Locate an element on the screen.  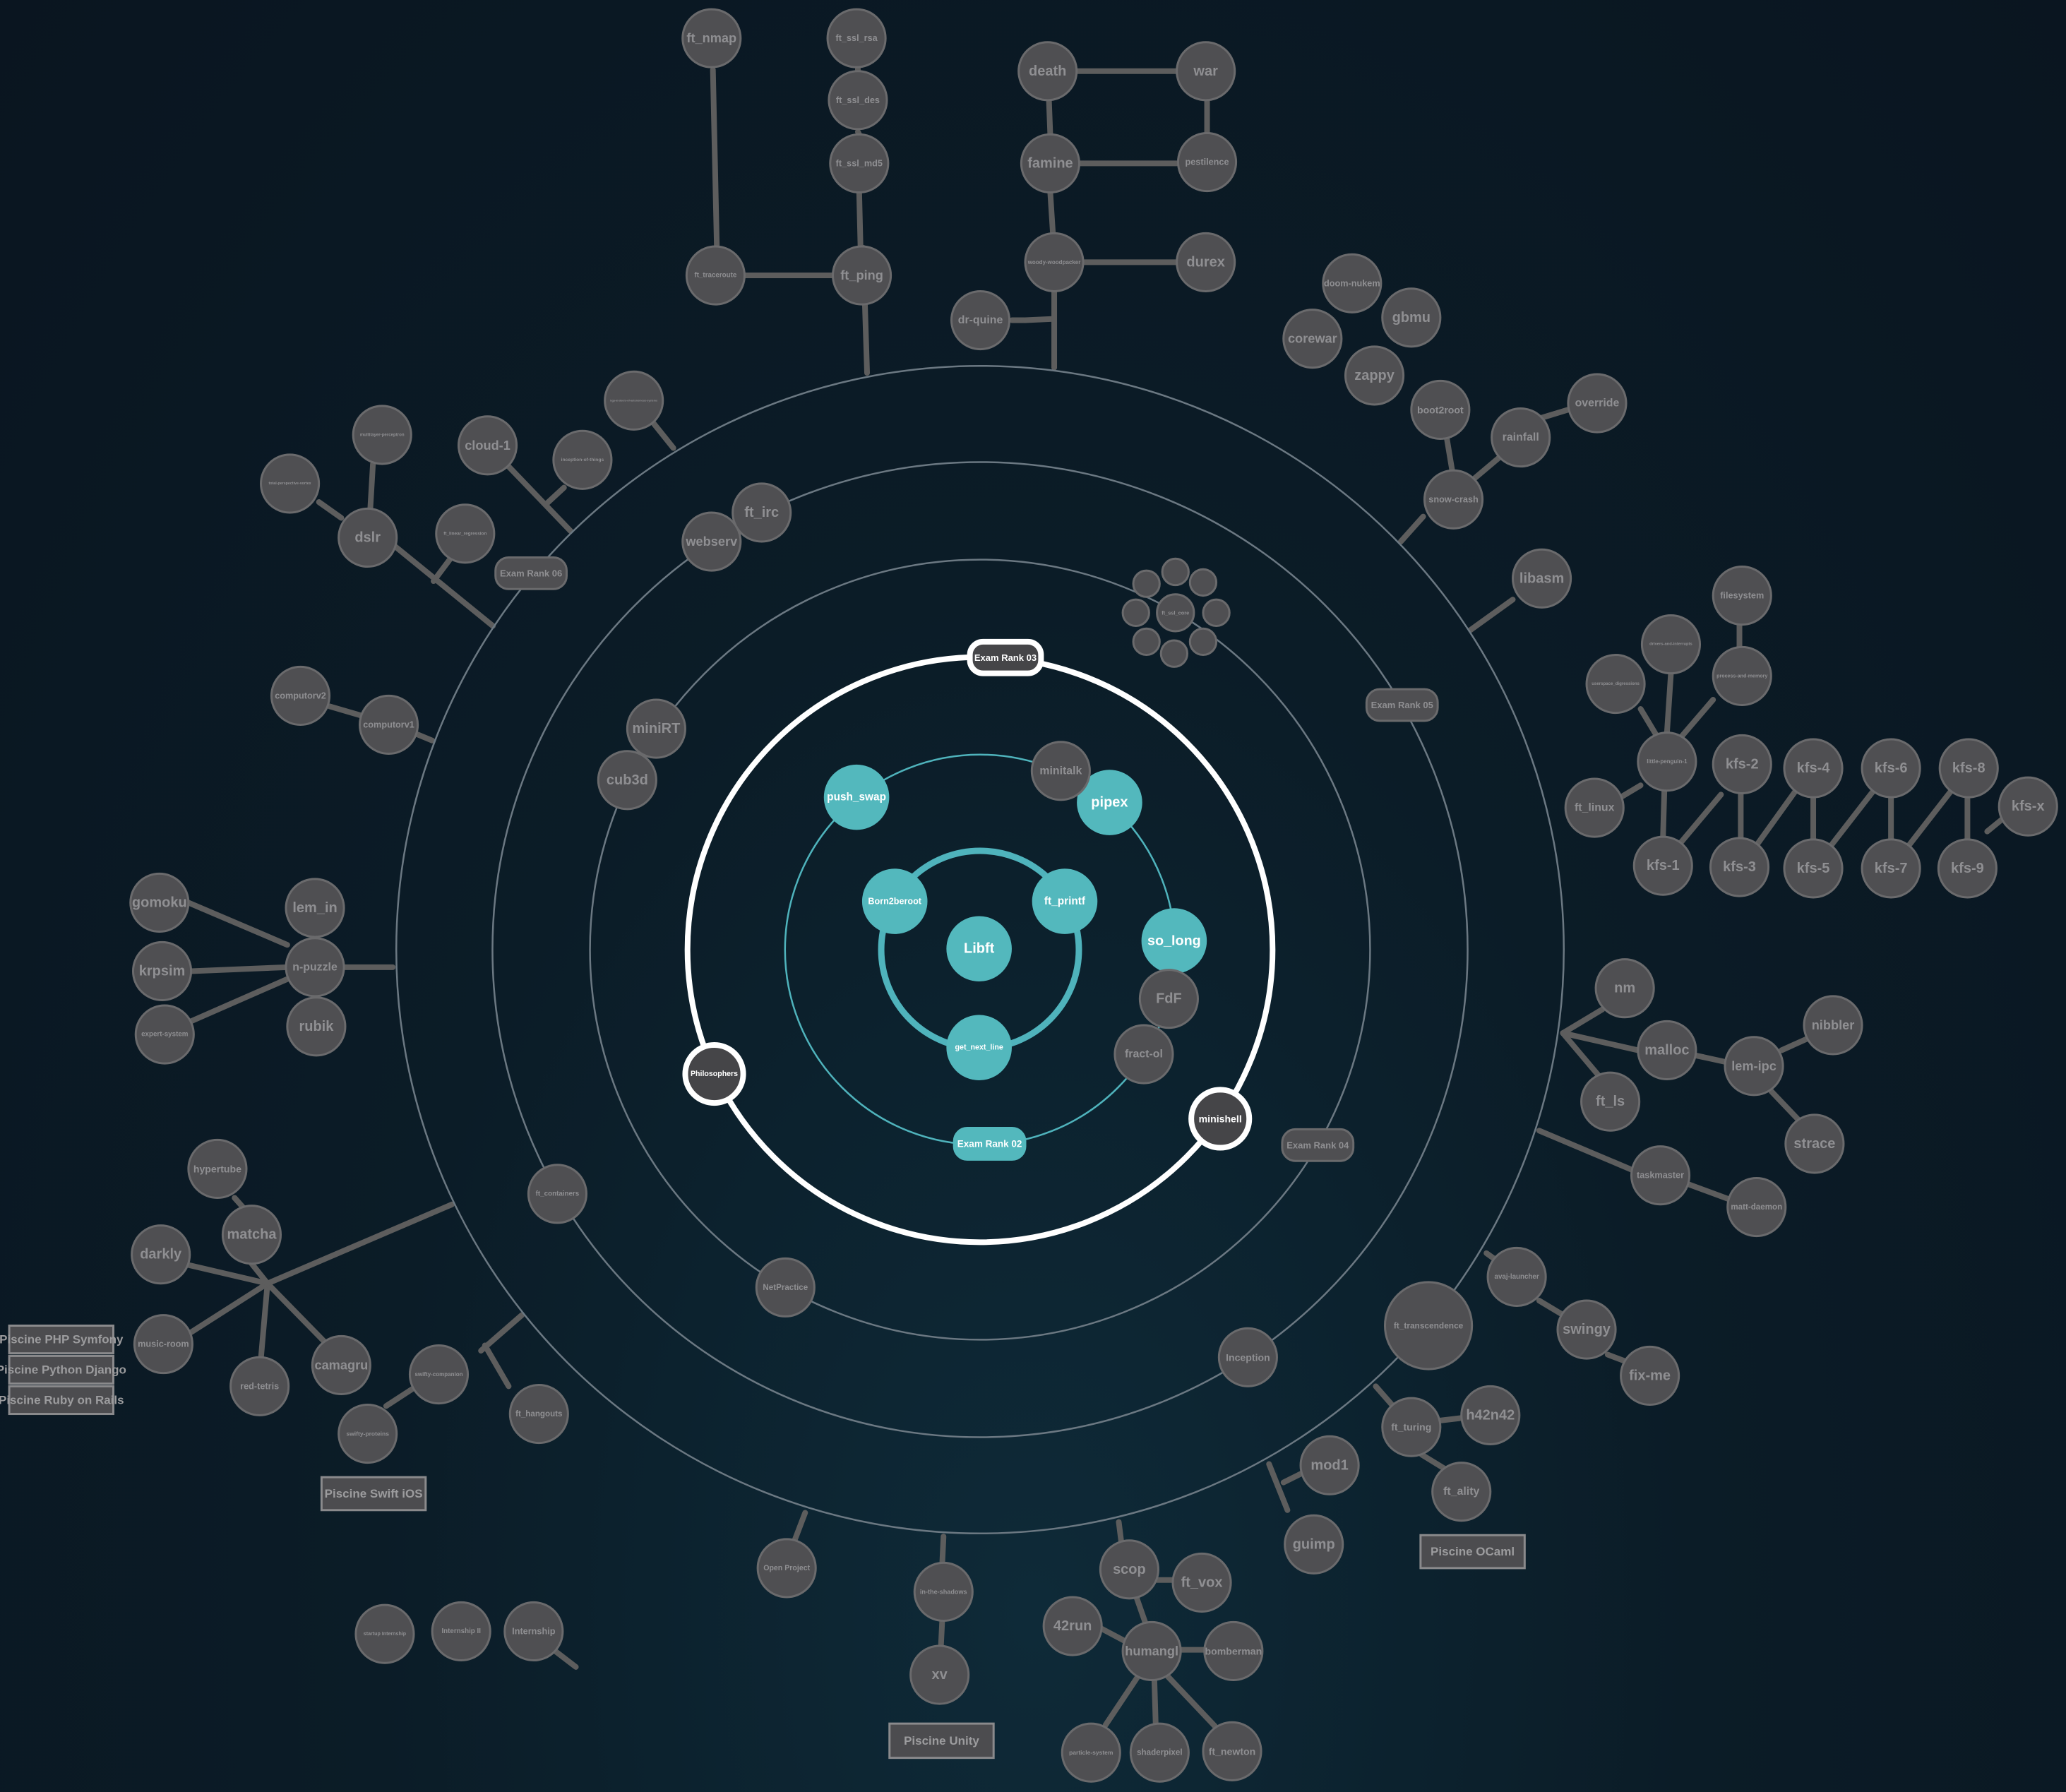
project-node-get-next-line: get_next_line is located at coordinates (979, 1047).